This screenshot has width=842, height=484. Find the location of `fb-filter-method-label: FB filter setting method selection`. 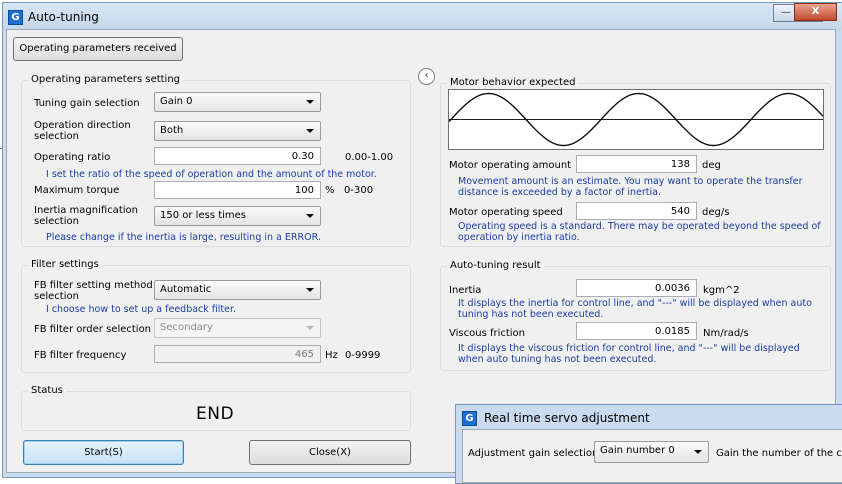

fb-filter-method-label: FB filter setting method selection is located at coordinates (93, 291).